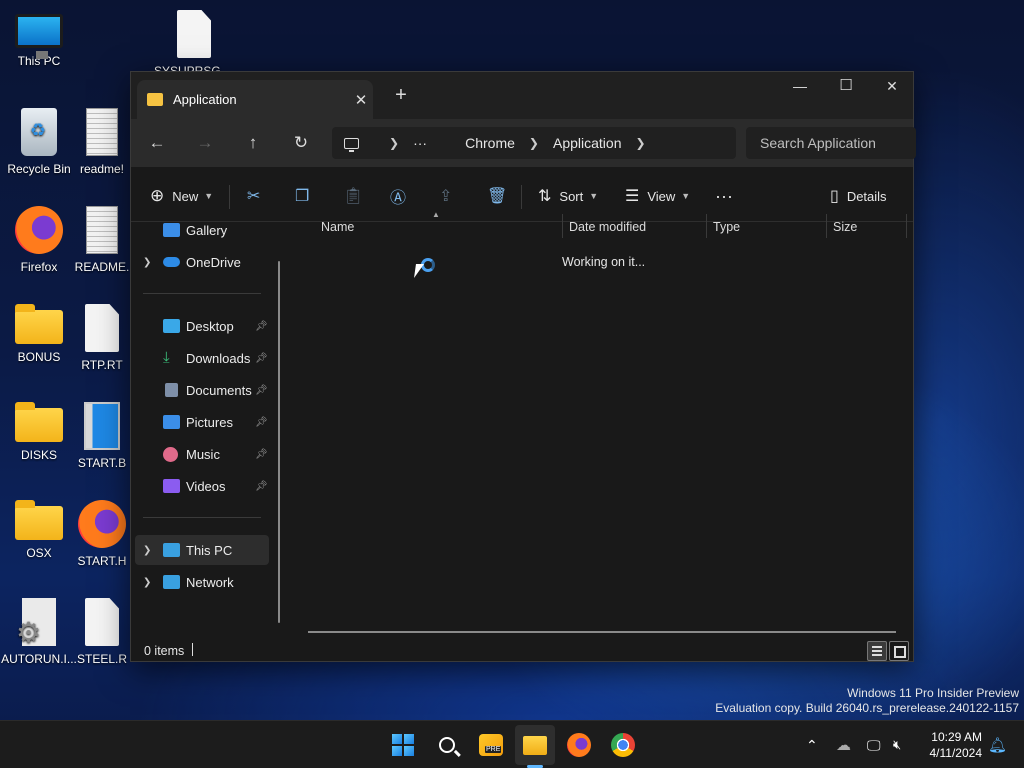 This screenshot has height=768, width=1024. I want to click on sidebar-item-music: Music 📌︎, so click(200, 454).